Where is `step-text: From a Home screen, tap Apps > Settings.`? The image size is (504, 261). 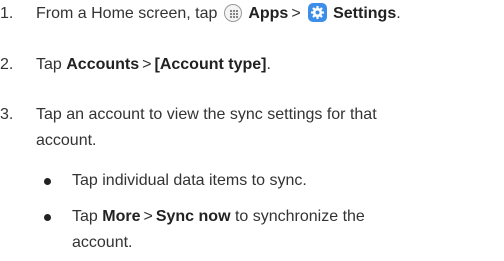 step-text: From a Home screen, tap Apps > Settings. is located at coordinates (218, 14).